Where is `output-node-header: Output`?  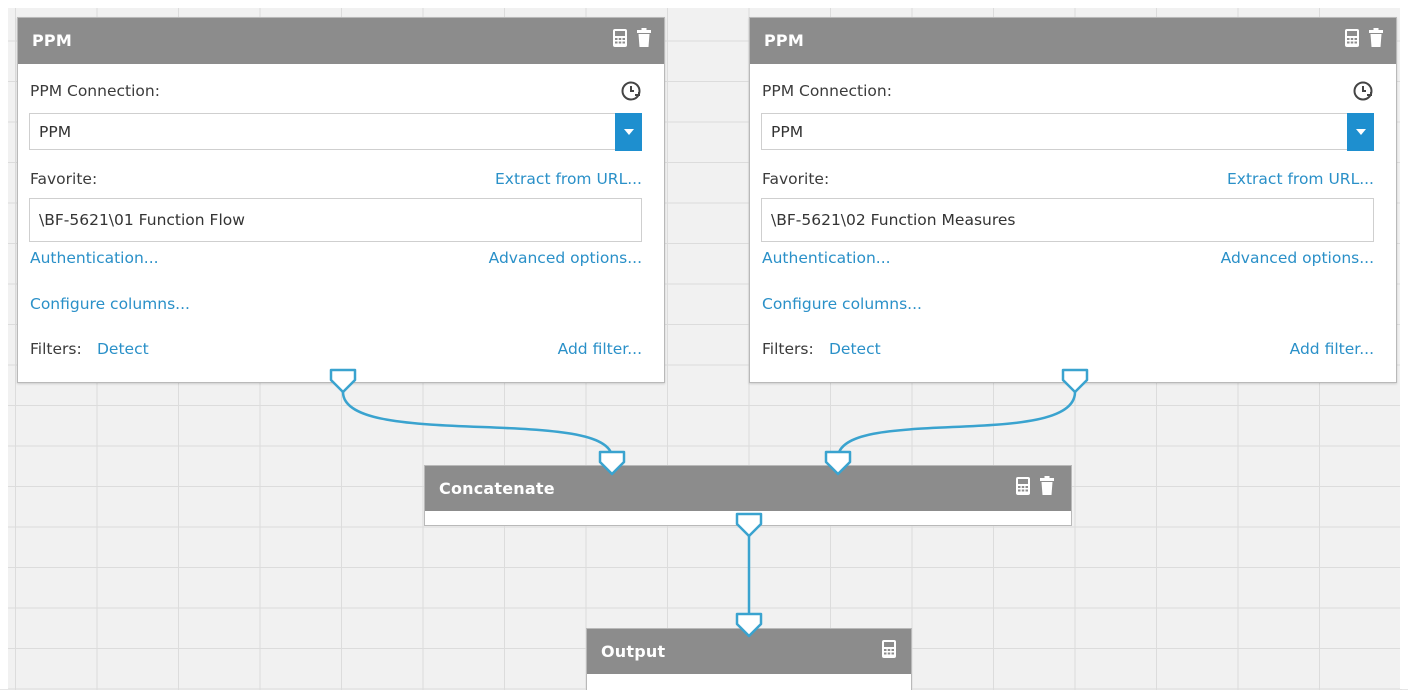
output-node-header: Output is located at coordinates (749, 651).